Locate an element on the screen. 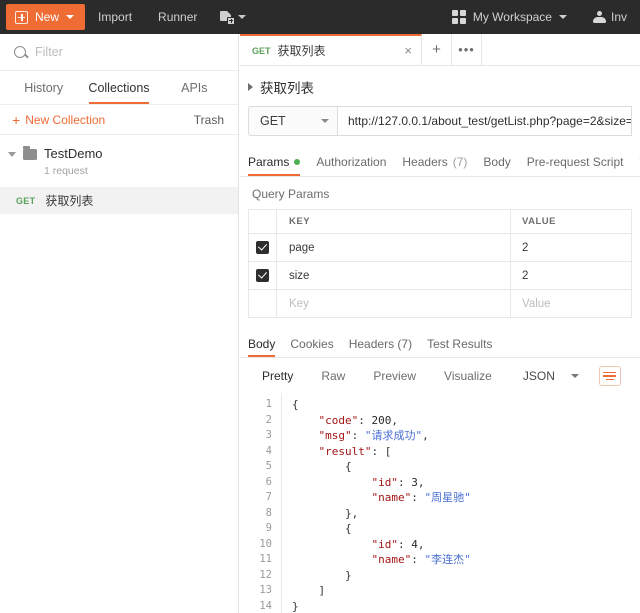  params-active-dot is located at coordinates (297, 162).